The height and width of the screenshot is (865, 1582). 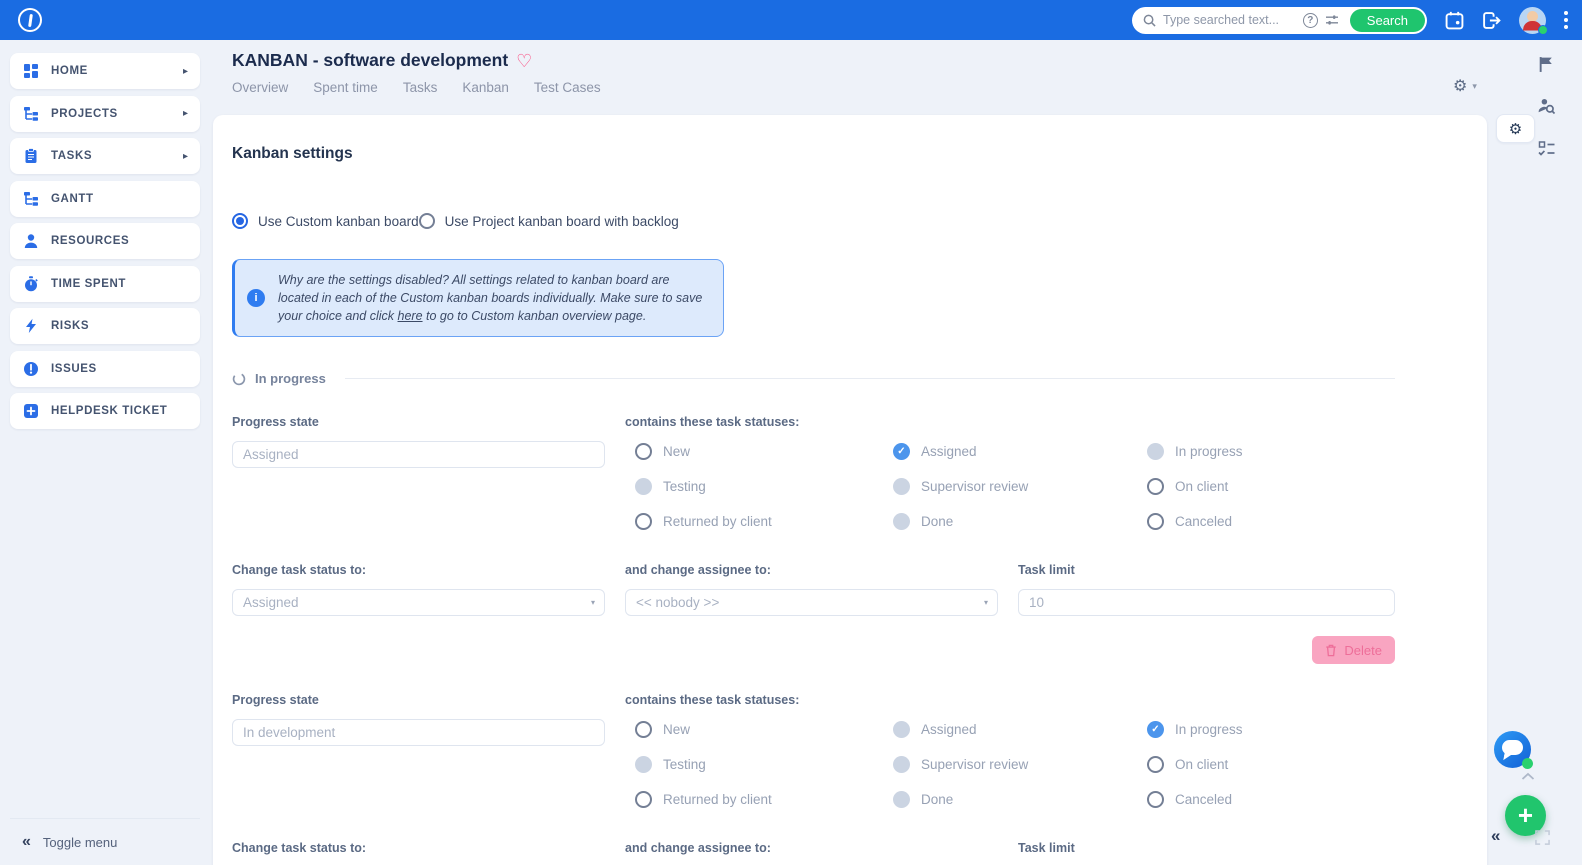 What do you see at coordinates (105, 198) in the screenshot?
I see `sidebar-item-gantt: GANTT ▸` at bounding box center [105, 198].